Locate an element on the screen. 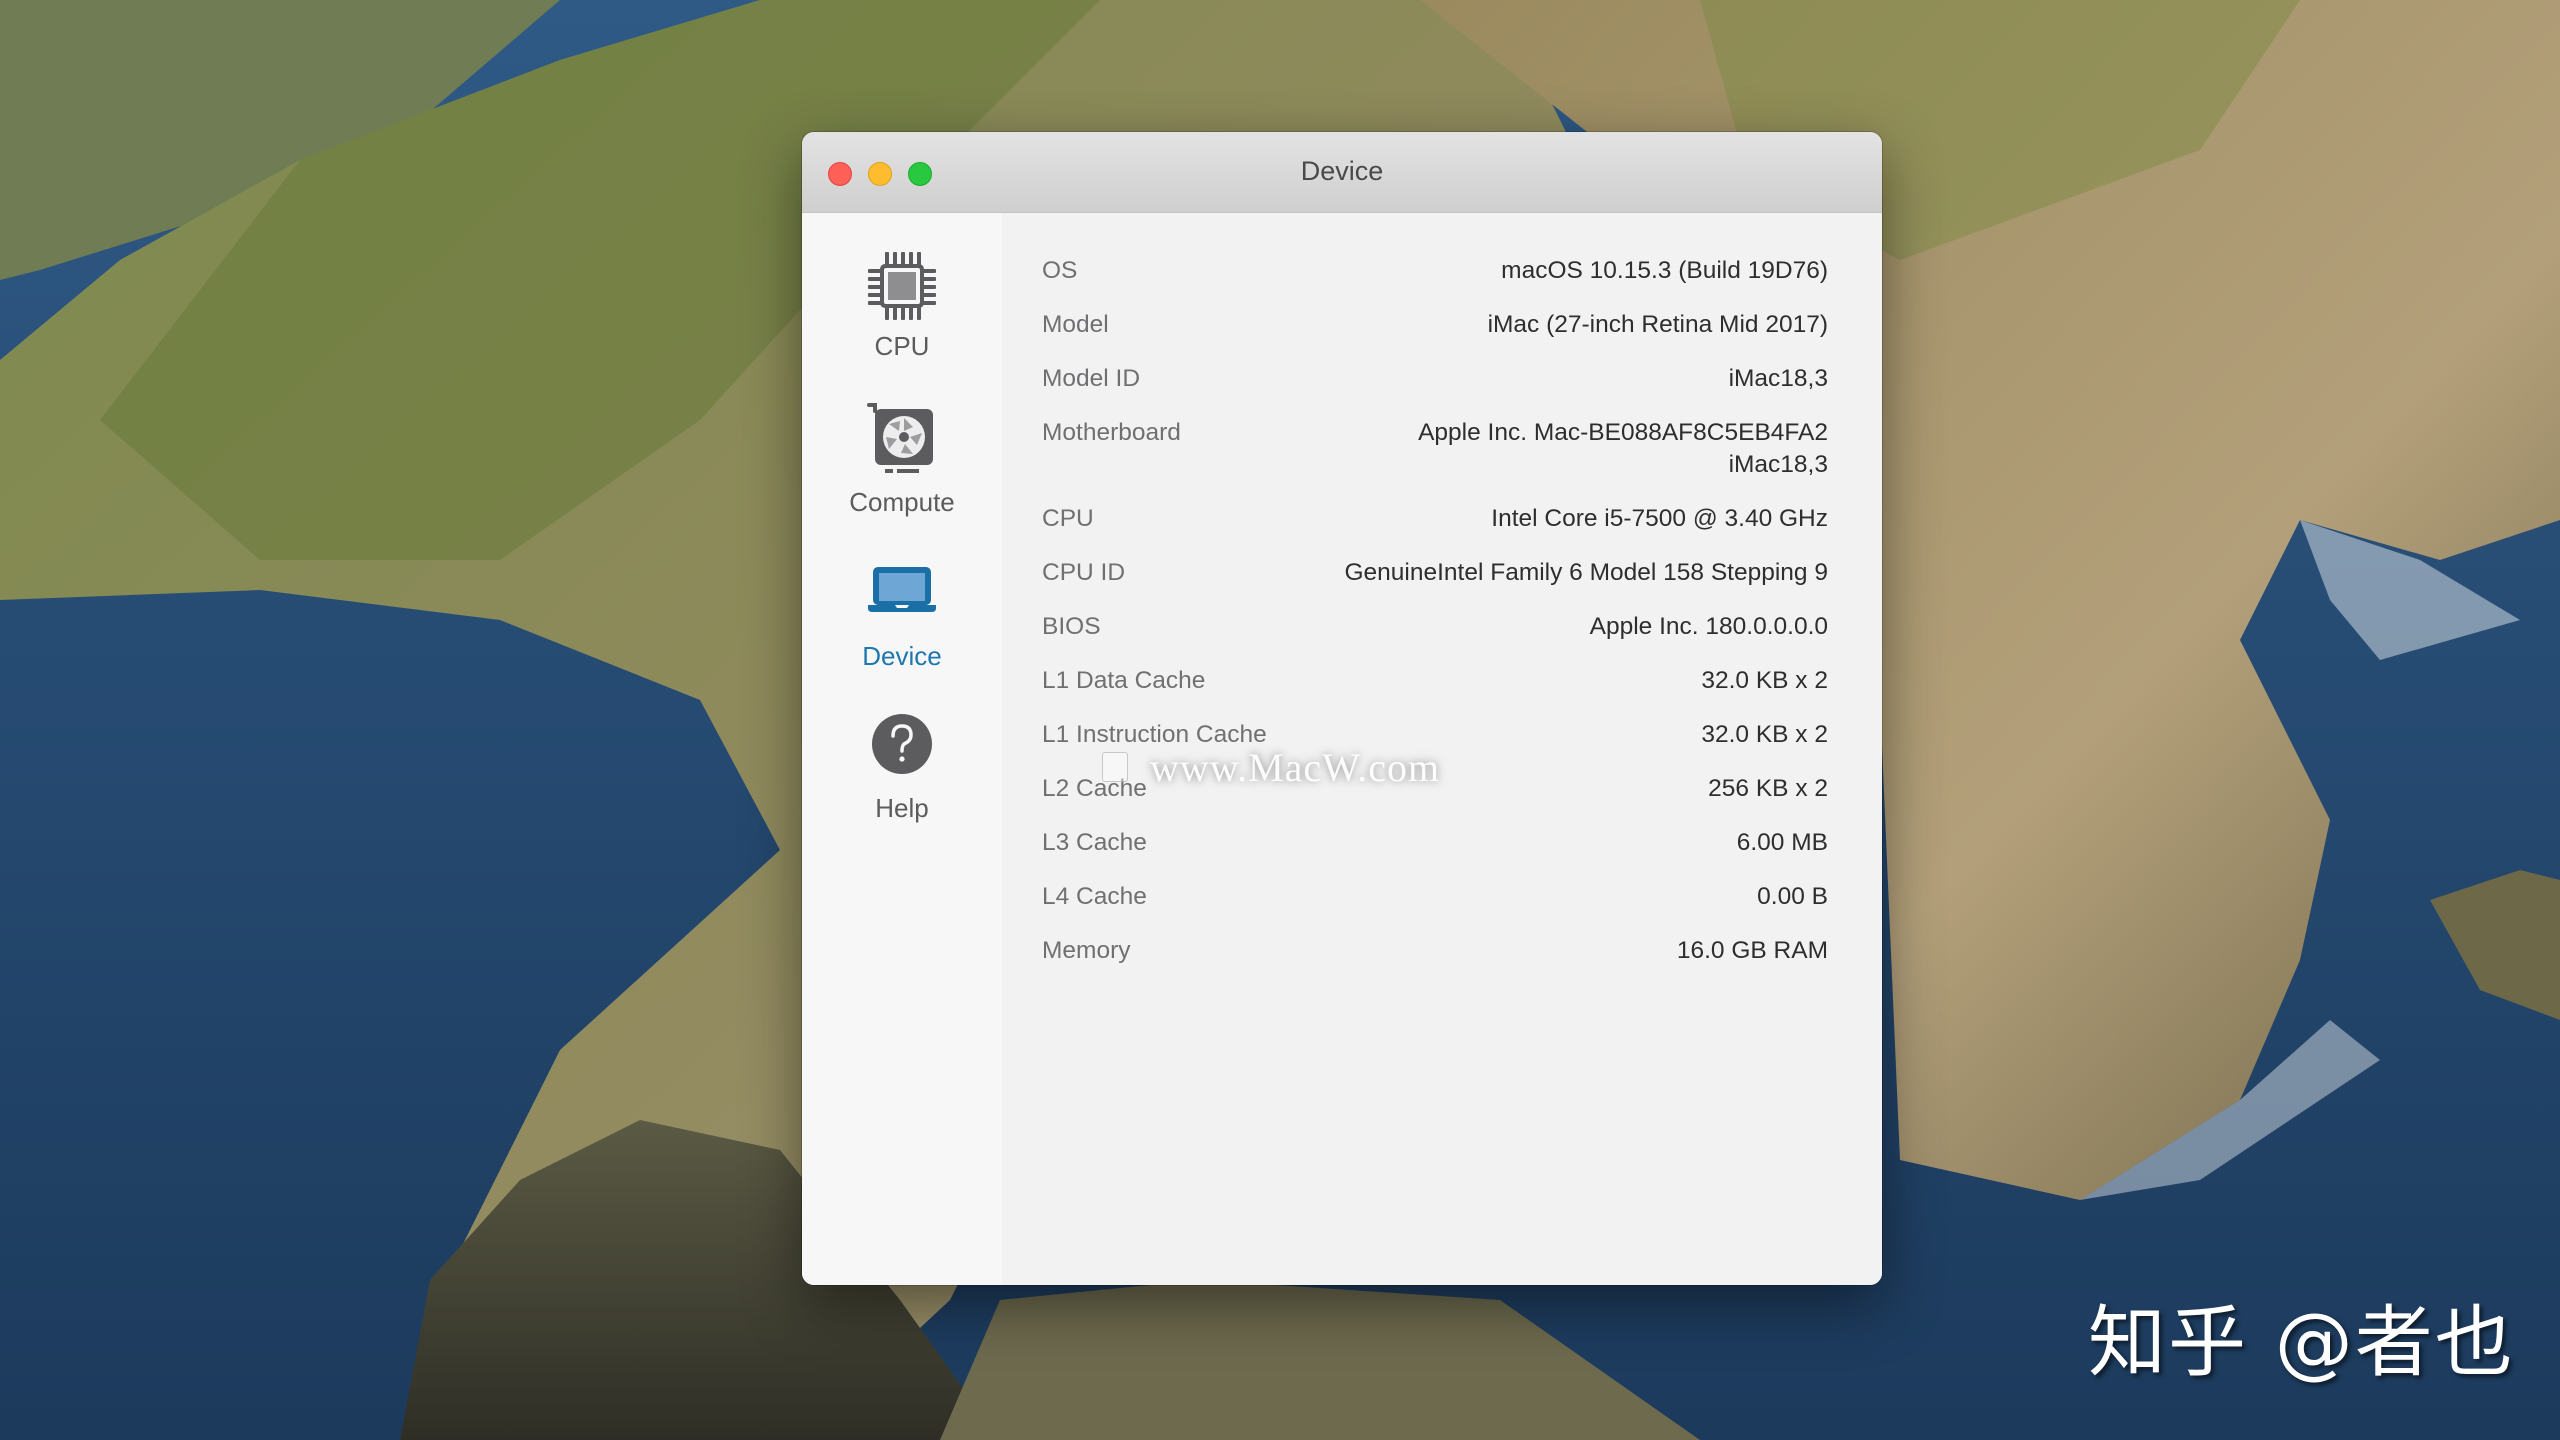  gpu-card-icon is located at coordinates (900, 438).